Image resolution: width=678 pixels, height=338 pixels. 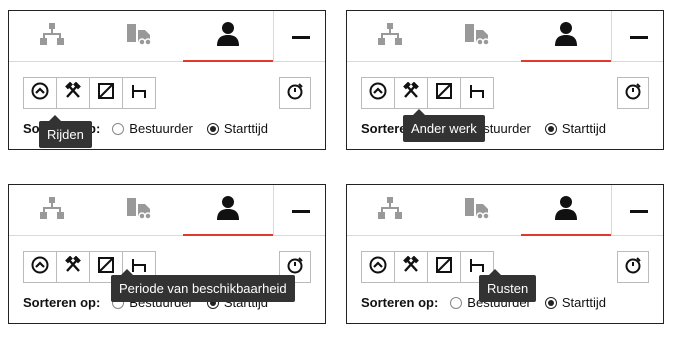 What do you see at coordinates (203, 285) in the screenshot?
I see `tooltip: Periode van beschikbaarheid` at bounding box center [203, 285].